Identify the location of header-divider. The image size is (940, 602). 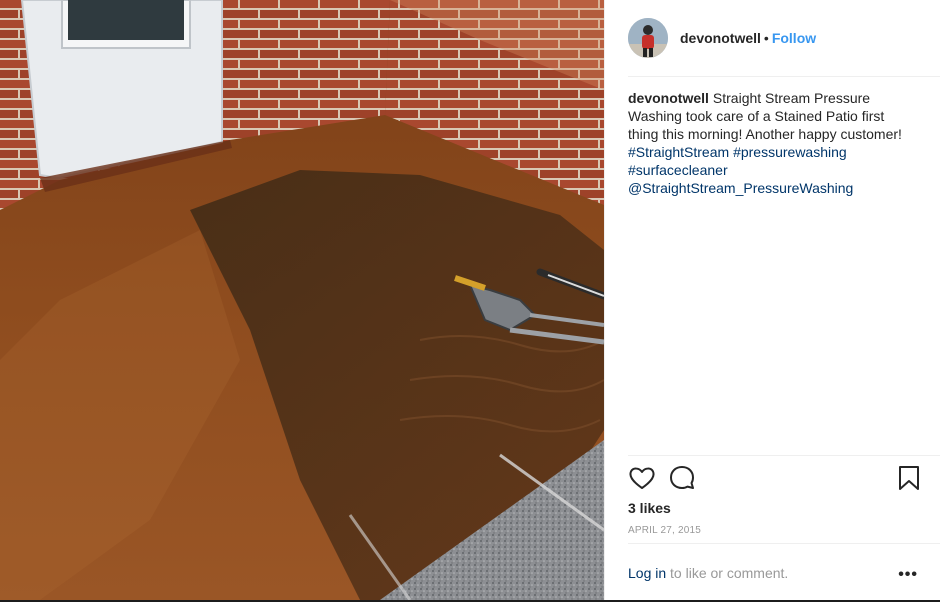
(784, 76).